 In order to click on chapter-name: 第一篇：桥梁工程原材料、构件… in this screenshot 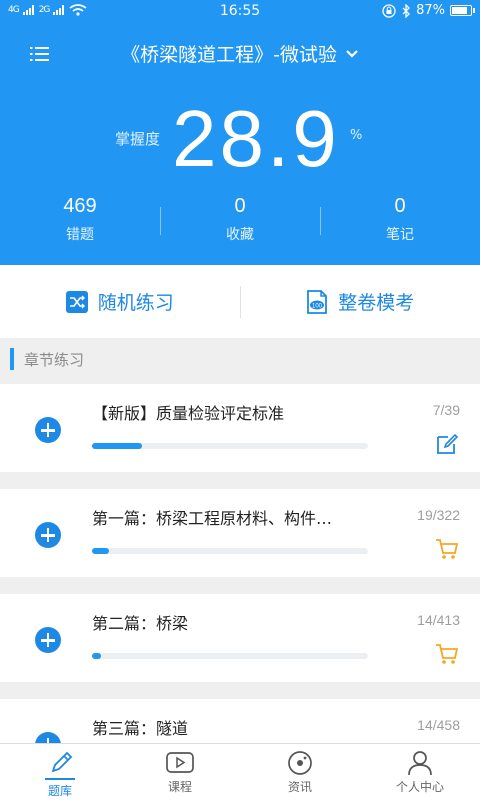, I will do `click(212, 518)`.